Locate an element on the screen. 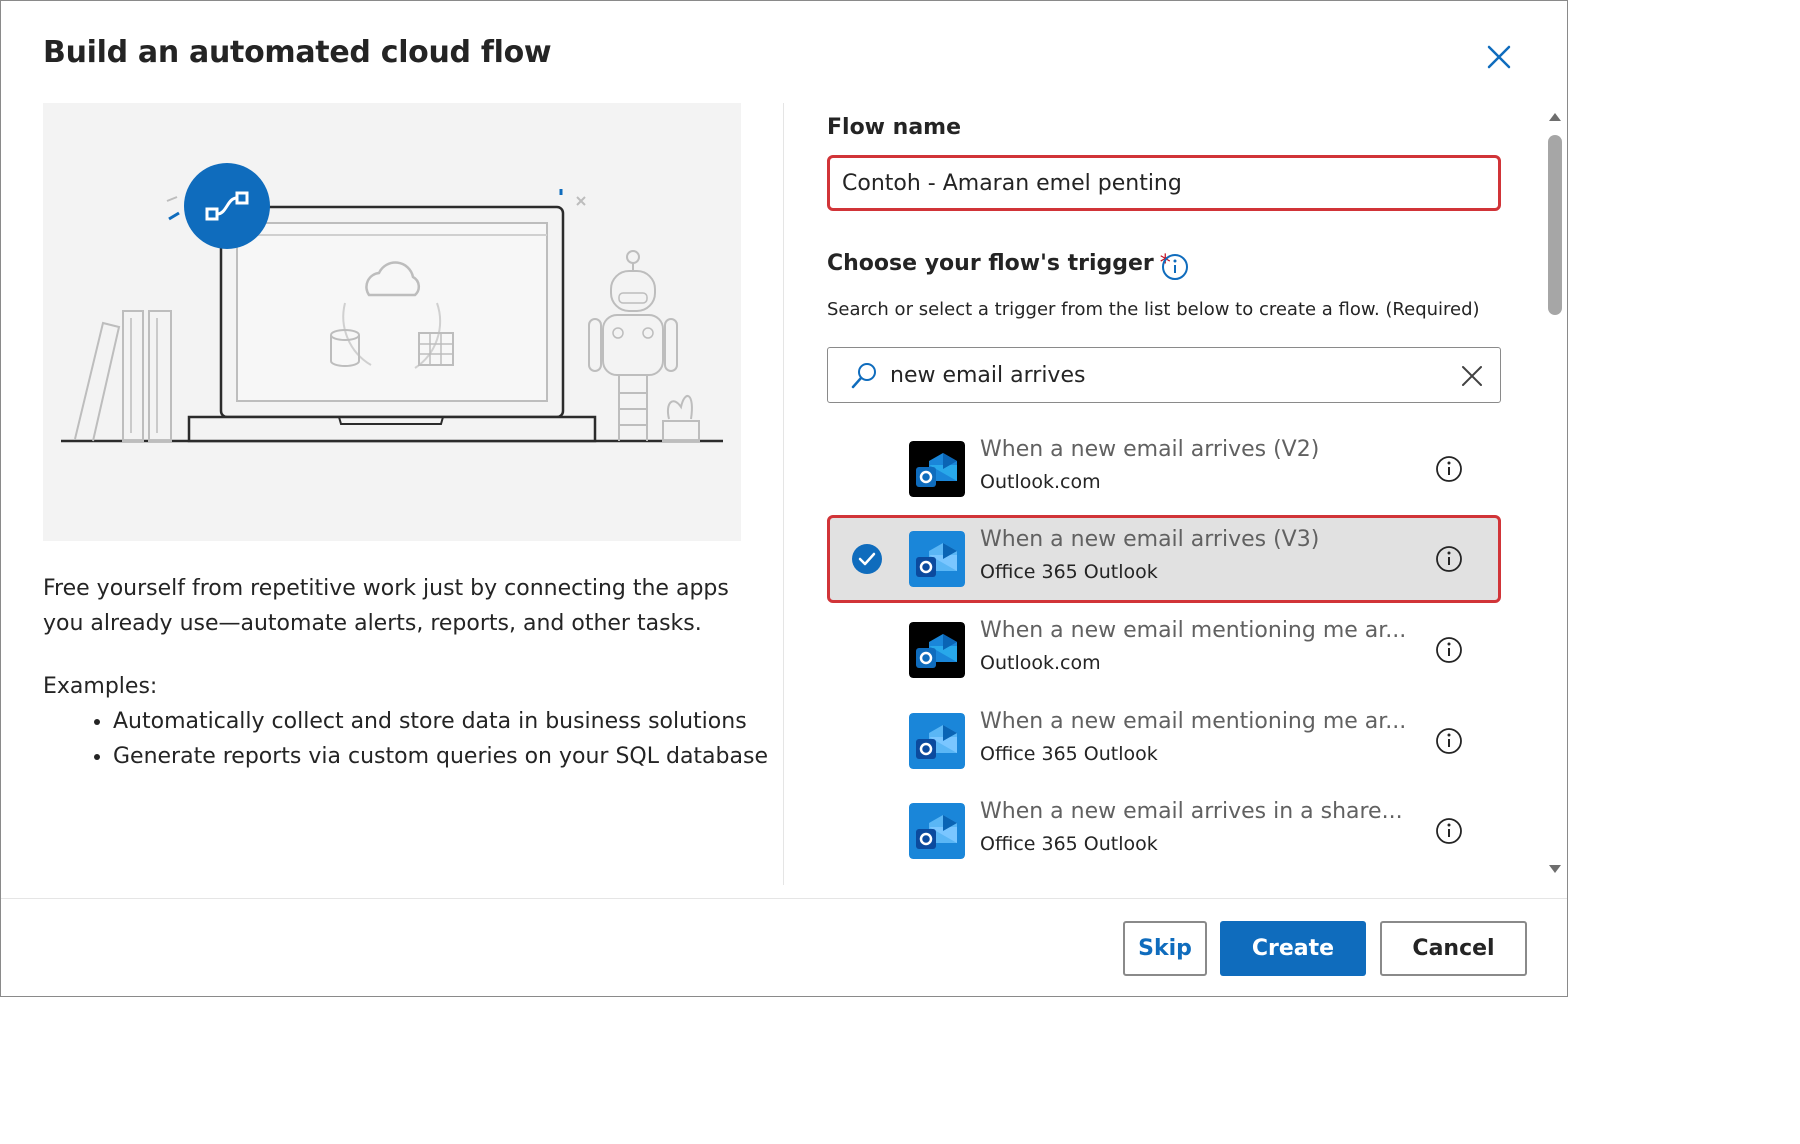 The height and width of the screenshot is (1144, 1800). clear-search-icon is located at coordinates (1472, 376).